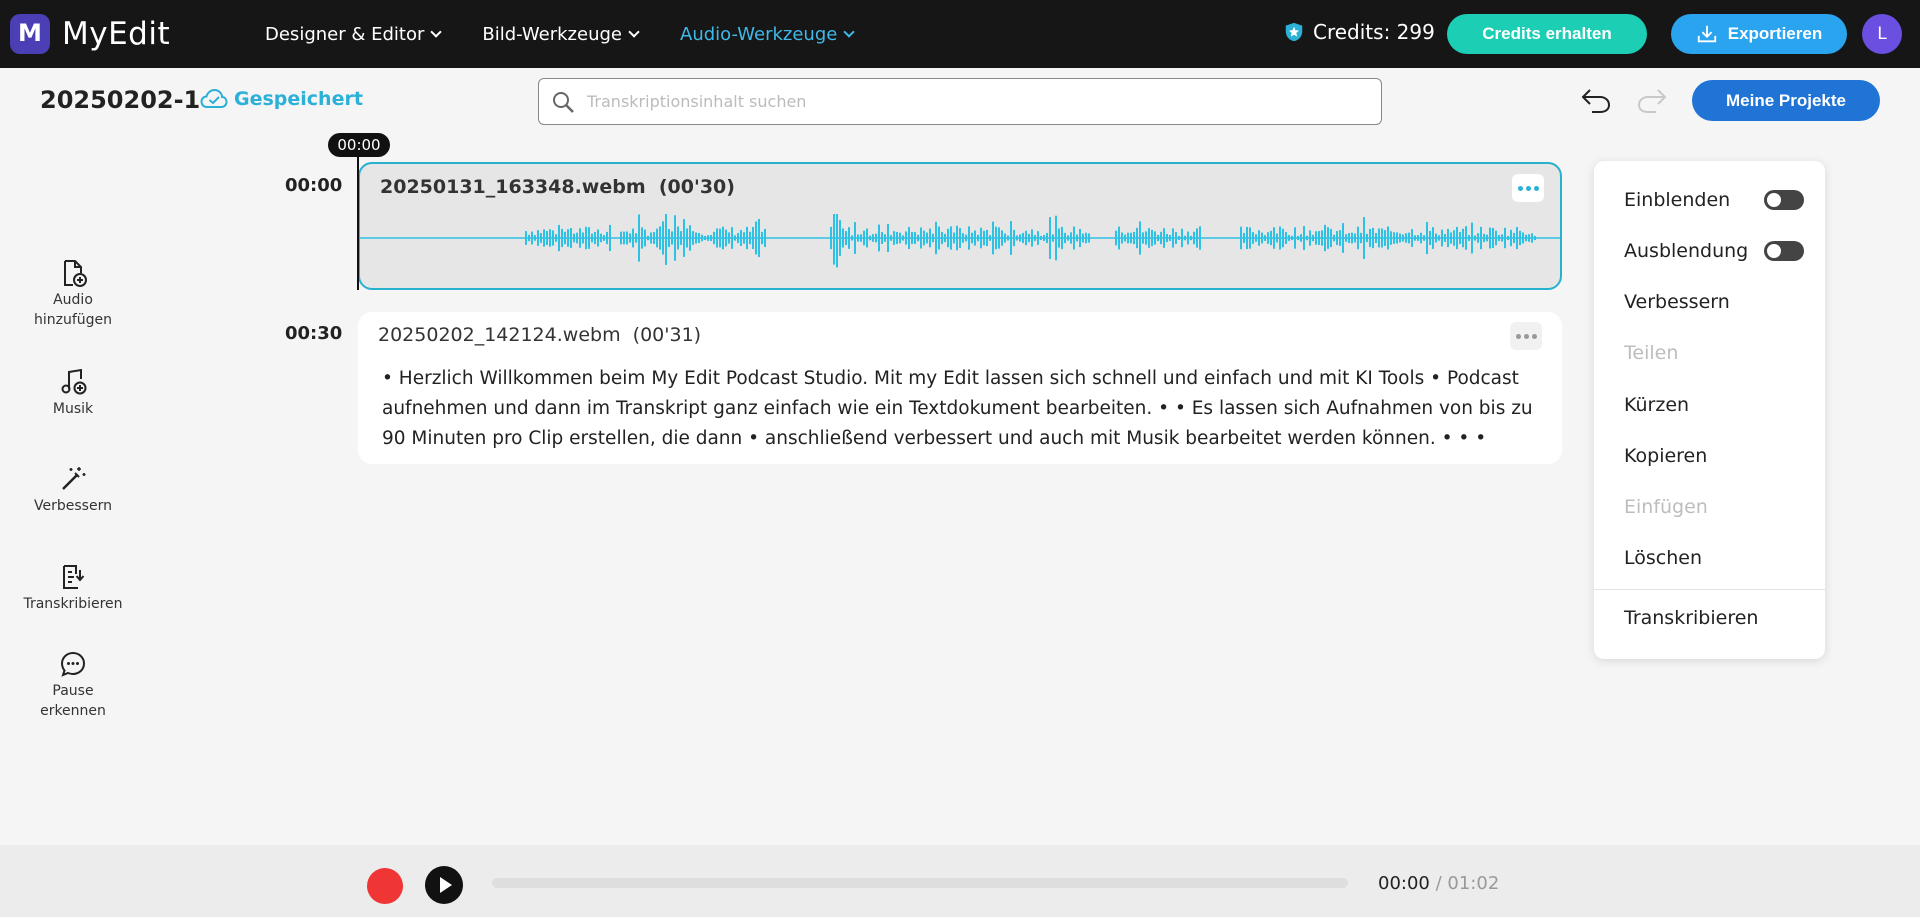  I want to click on undo-icon, so click(1596, 101).